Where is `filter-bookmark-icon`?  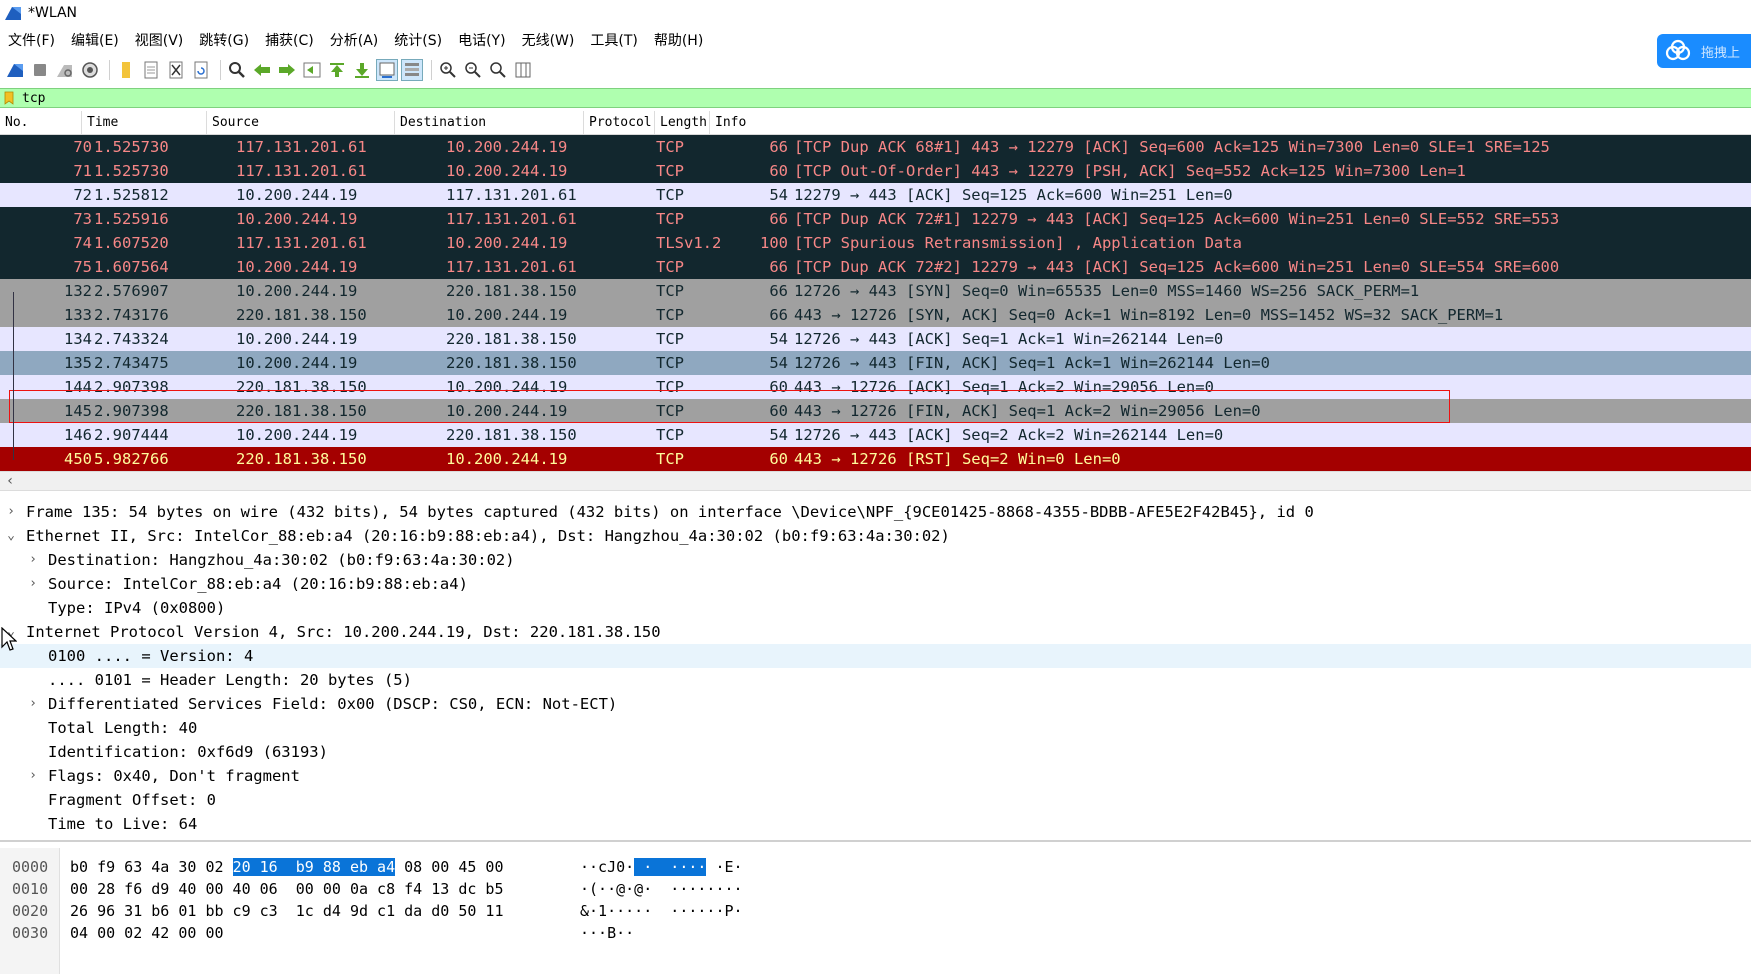
filter-bookmark-icon is located at coordinates (9, 98).